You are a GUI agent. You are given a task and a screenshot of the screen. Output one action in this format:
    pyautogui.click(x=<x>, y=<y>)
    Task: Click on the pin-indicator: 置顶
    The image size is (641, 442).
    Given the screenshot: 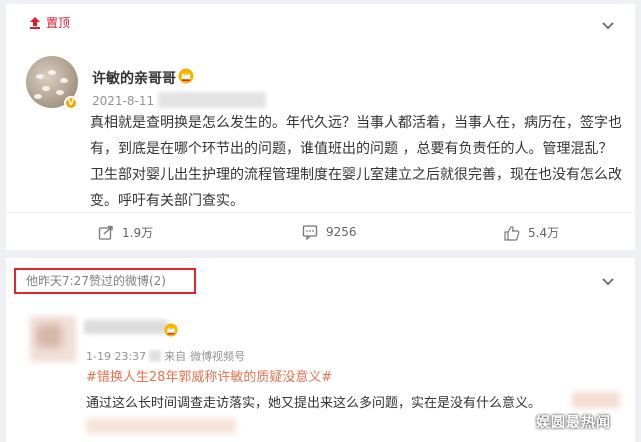 What is the action you would take?
    pyautogui.click(x=49, y=22)
    